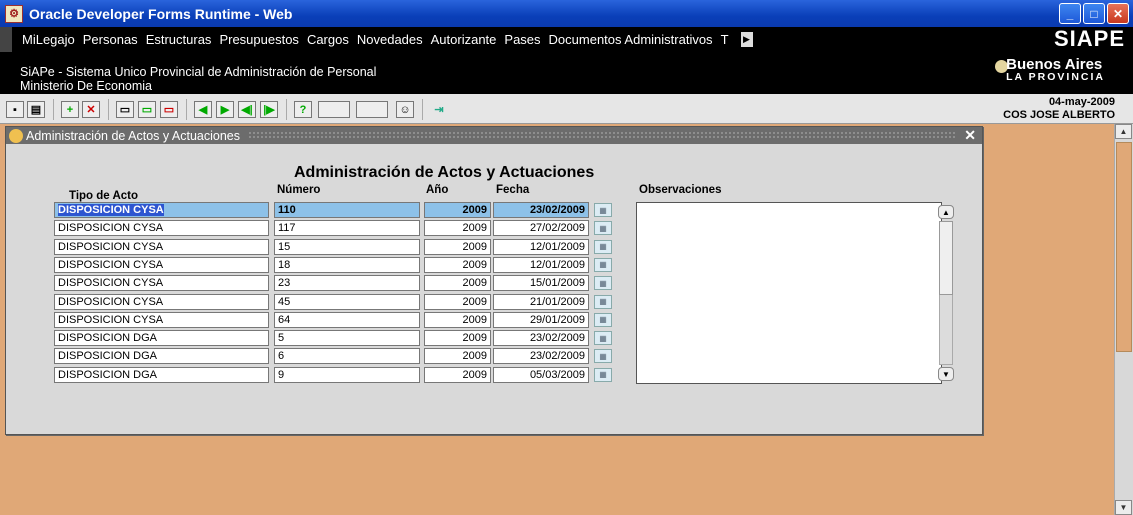 The width and height of the screenshot is (1133, 515). Describe the element at coordinates (347, 338) in the screenshot. I see `numero-field: 5` at that location.